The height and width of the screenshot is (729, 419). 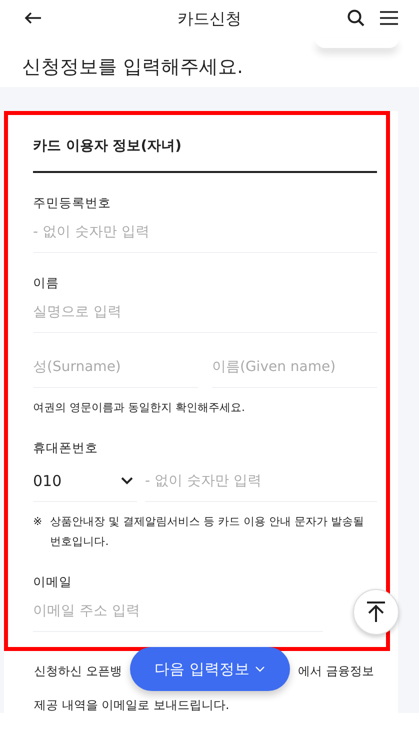 What do you see at coordinates (78, 671) in the screenshot?
I see `info-text: 신청하신 오픈뱅` at bounding box center [78, 671].